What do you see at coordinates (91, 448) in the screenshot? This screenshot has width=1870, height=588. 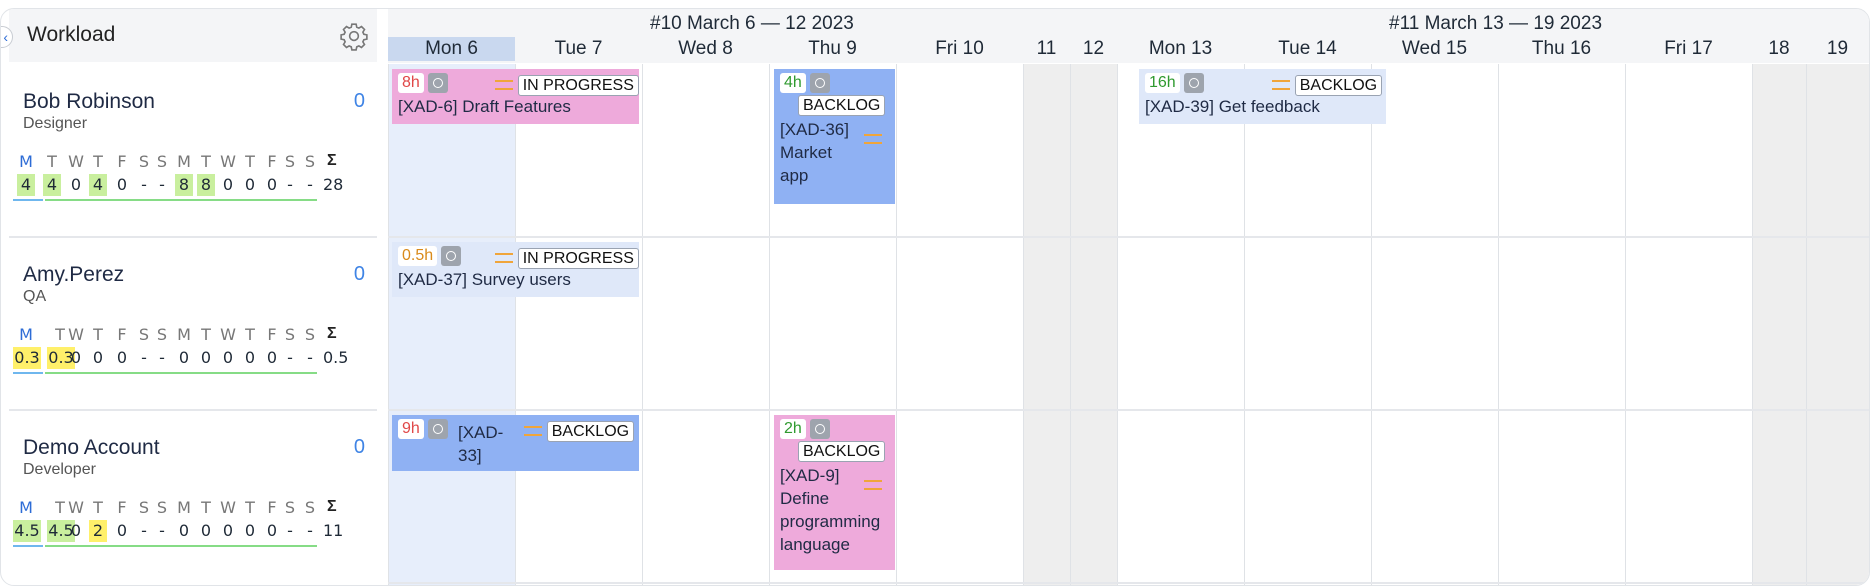 I see `person-name: Demo Account` at bounding box center [91, 448].